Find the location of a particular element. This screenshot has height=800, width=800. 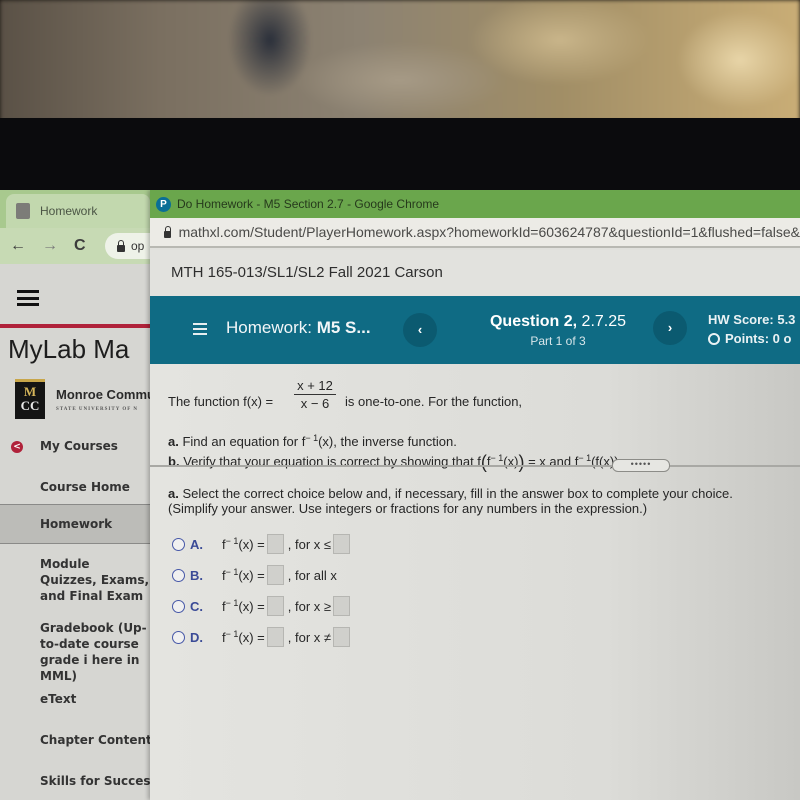

nav-homework: Homework is located at coordinates (76, 524).